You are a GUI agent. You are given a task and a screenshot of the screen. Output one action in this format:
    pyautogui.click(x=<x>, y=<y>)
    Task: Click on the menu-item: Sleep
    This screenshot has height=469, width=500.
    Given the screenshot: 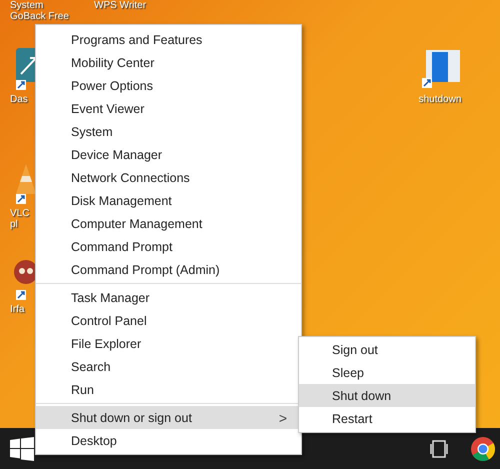 What is the action you would take?
    pyautogui.click(x=387, y=372)
    